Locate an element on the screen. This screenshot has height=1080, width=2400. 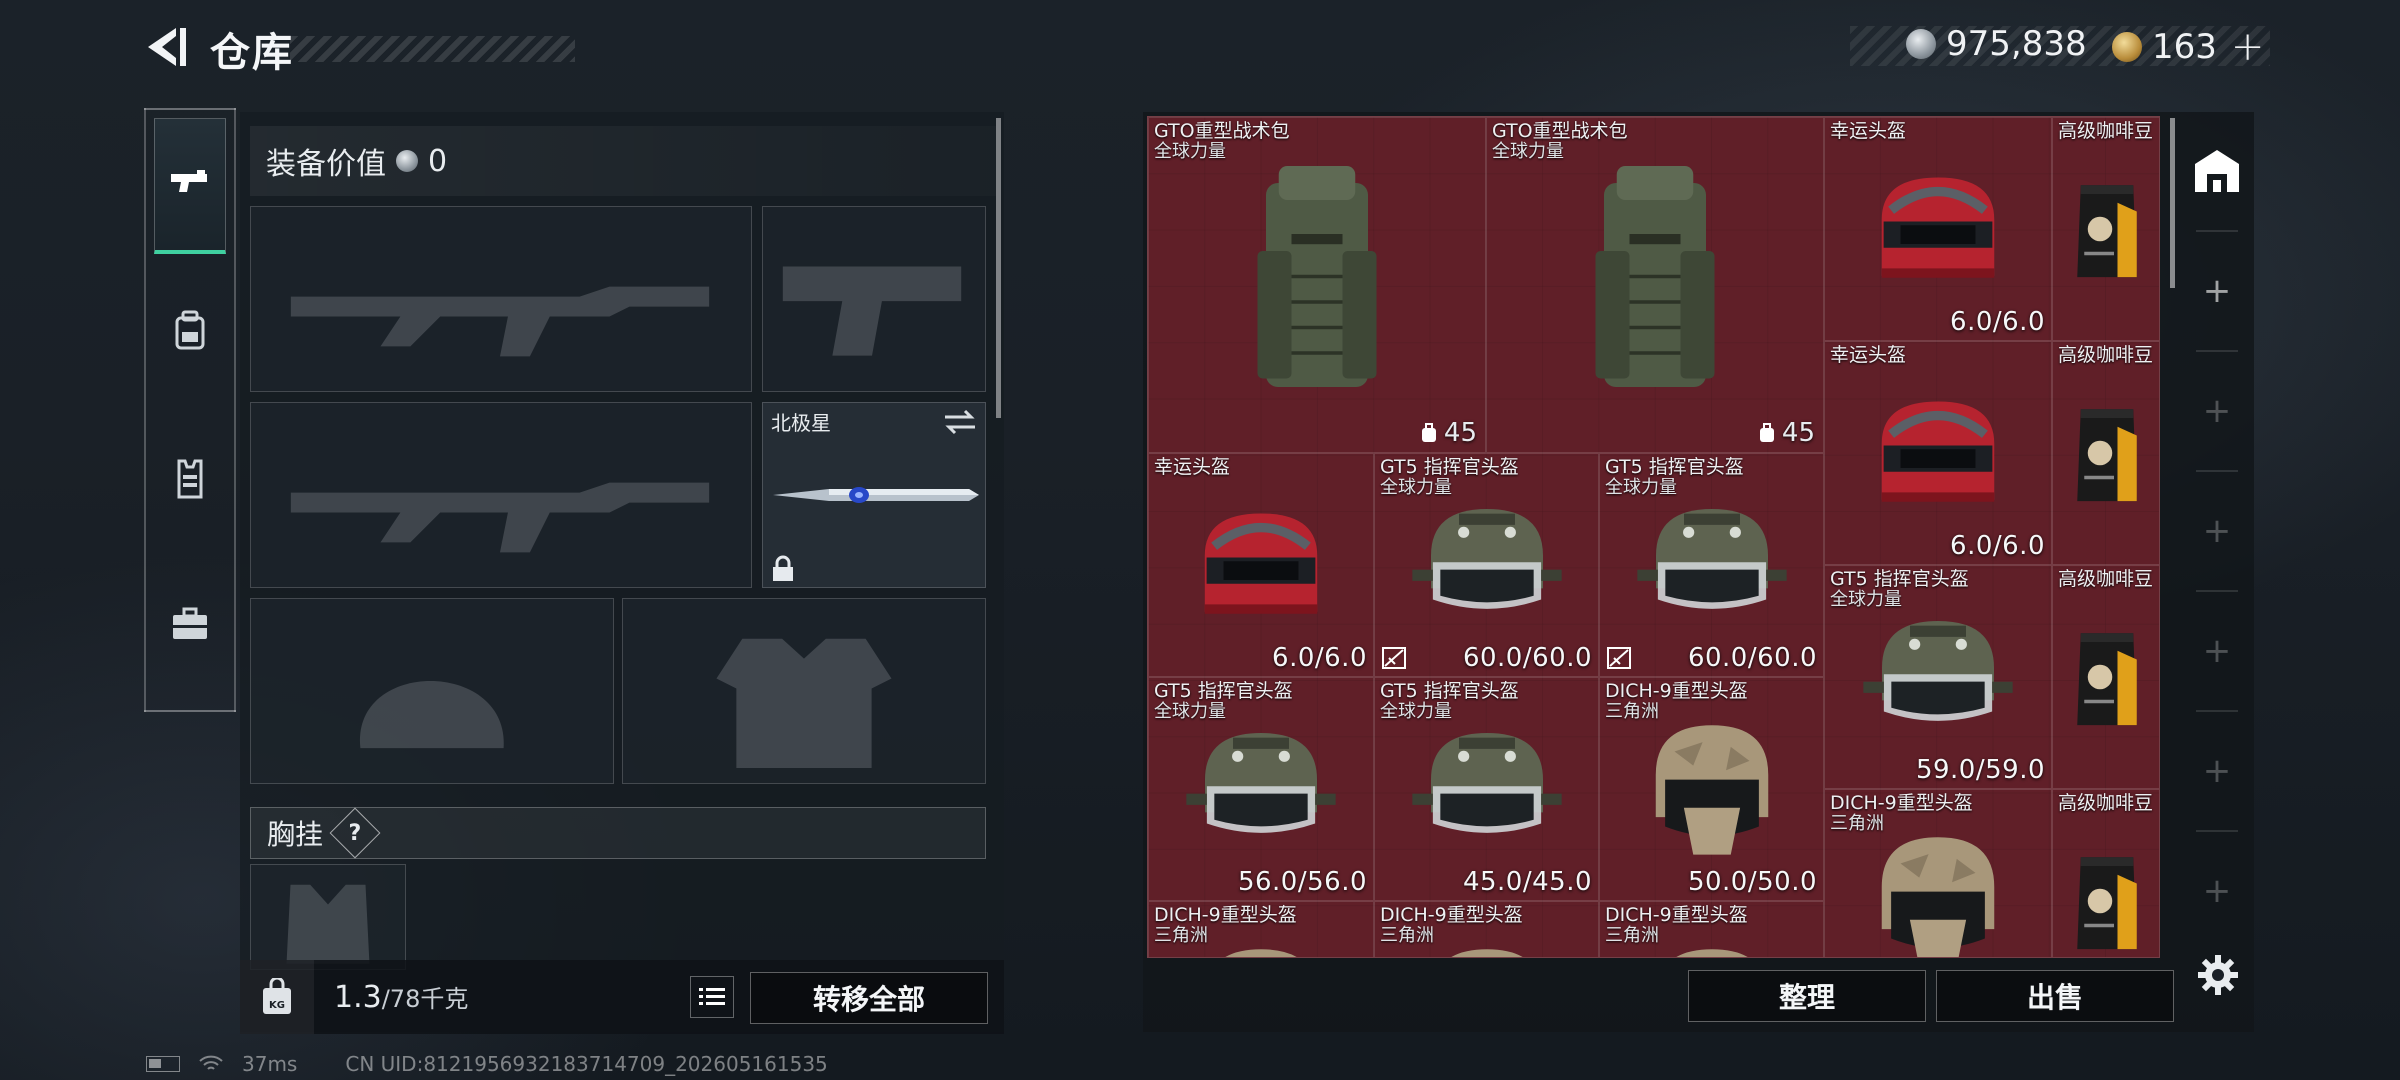
back-arrow-icon is located at coordinates (165, 47).